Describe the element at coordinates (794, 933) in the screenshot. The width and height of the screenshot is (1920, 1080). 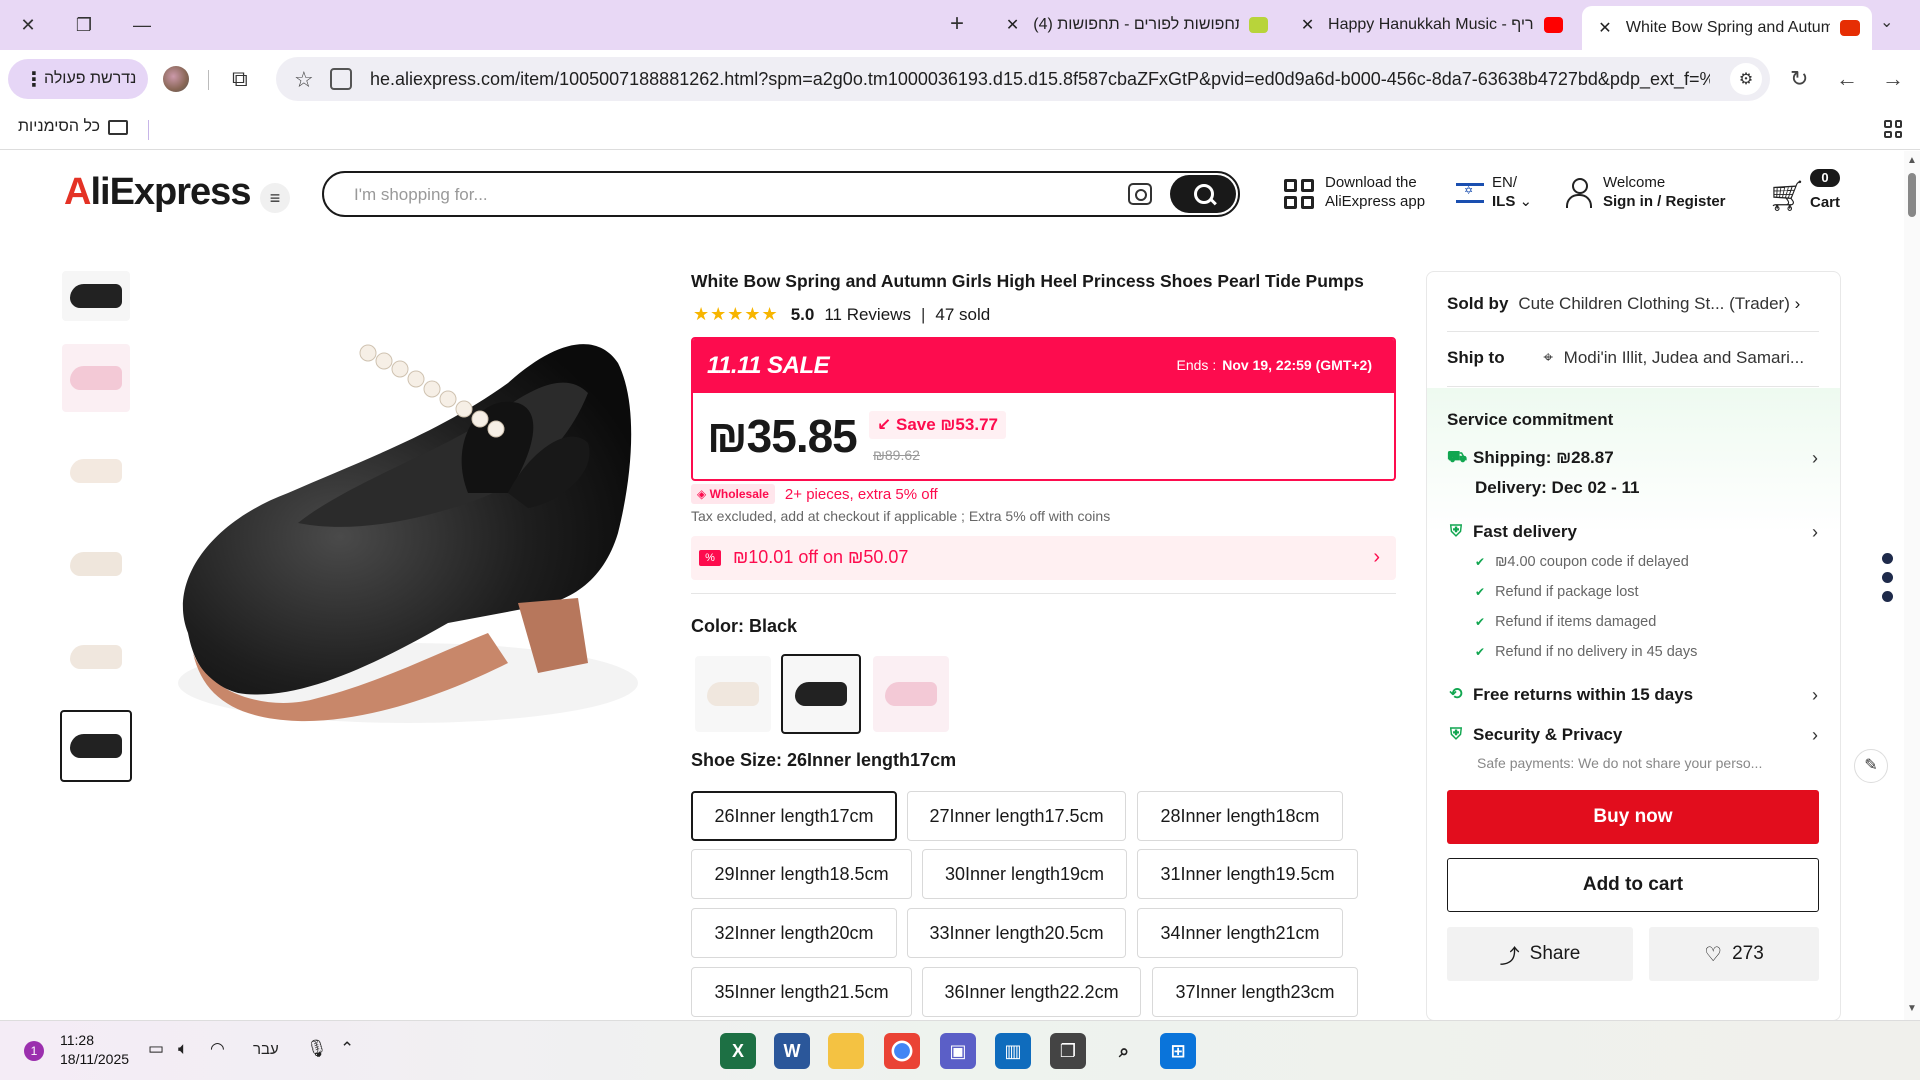
I see `size-option: 32Inner length20cm` at that location.